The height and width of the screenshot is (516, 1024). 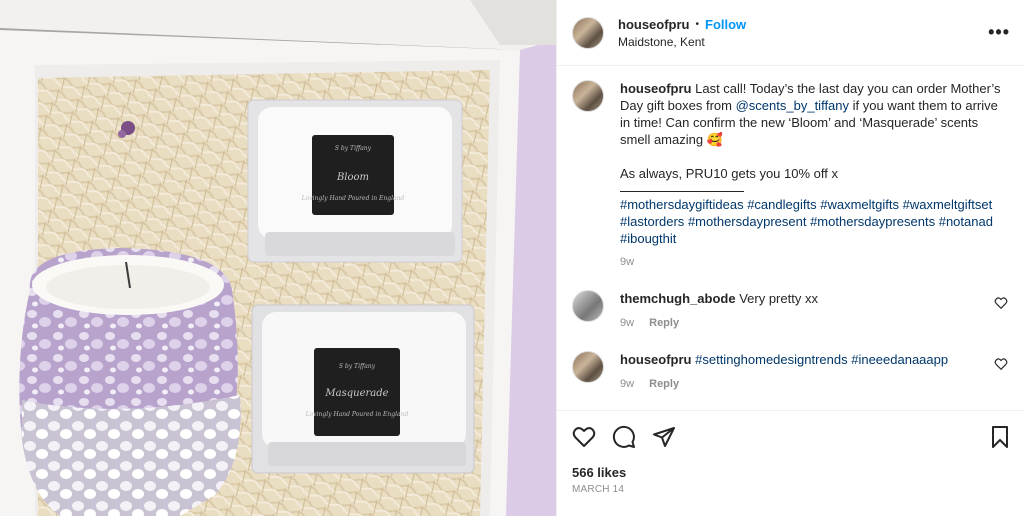 What do you see at coordinates (682, 204) in the screenshot?
I see `hashtag: #mothersdaygiftideas` at bounding box center [682, 204].